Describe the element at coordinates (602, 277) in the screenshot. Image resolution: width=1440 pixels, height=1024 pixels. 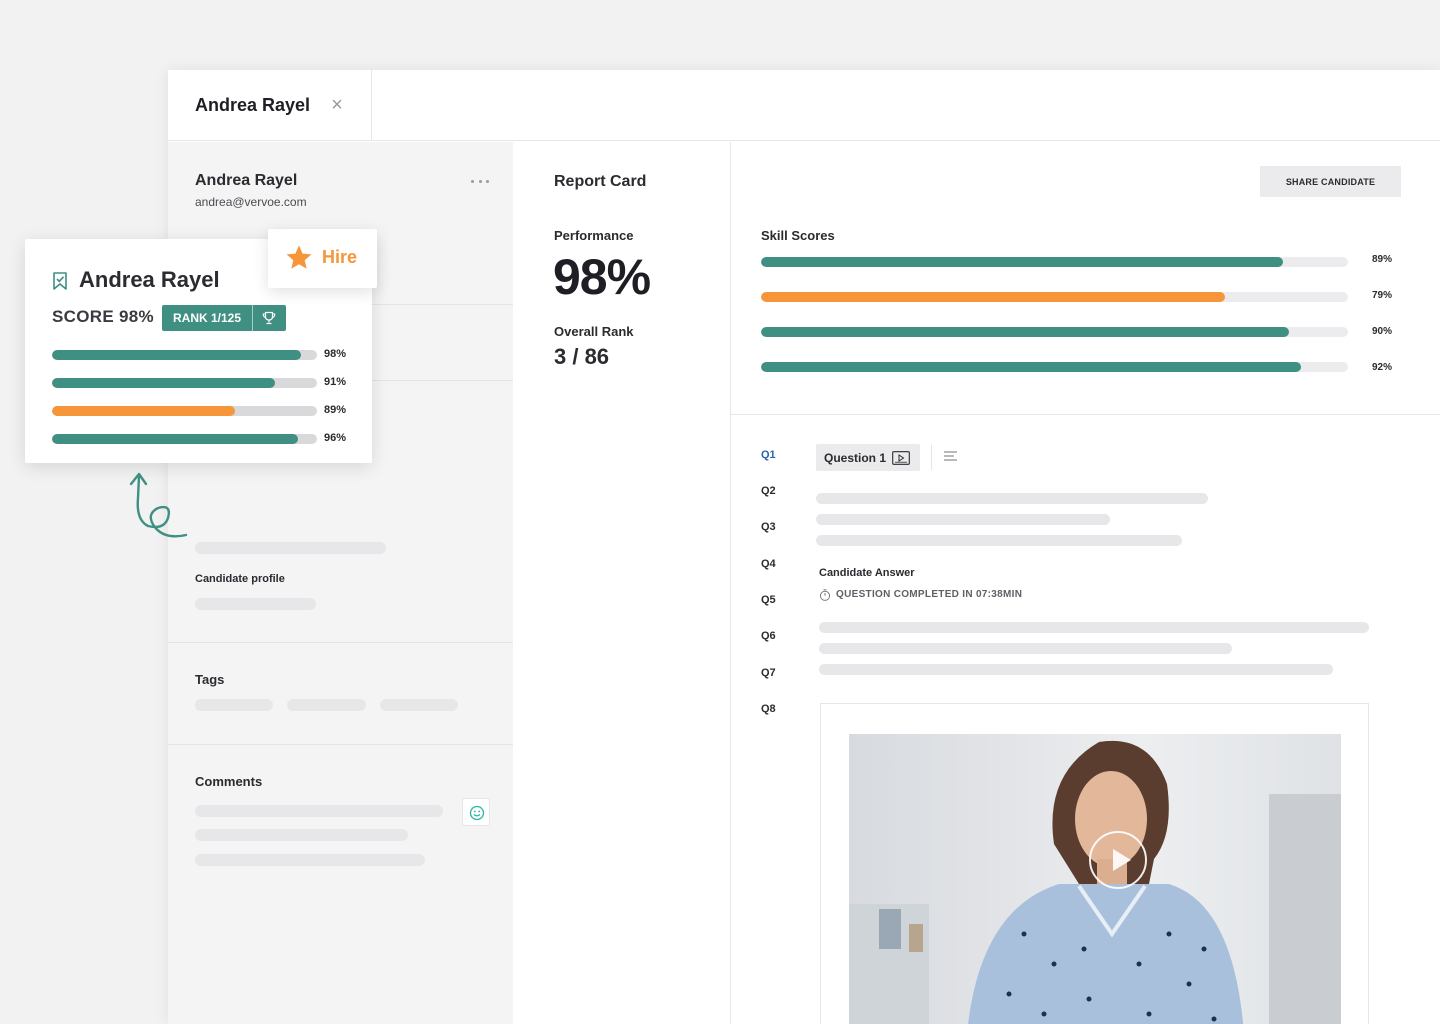
I see `performance-value: 98%` at that location.